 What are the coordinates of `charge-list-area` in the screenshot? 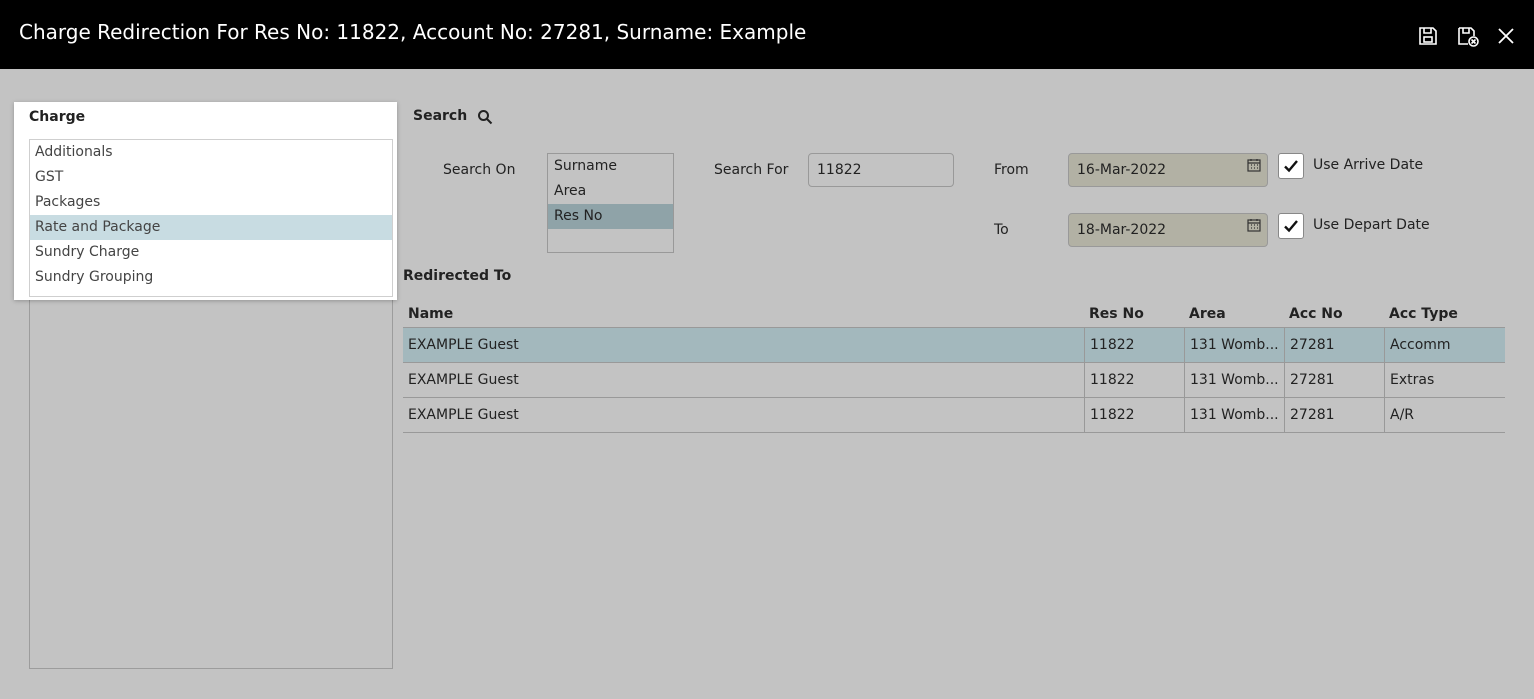 It's located at (211, 484).